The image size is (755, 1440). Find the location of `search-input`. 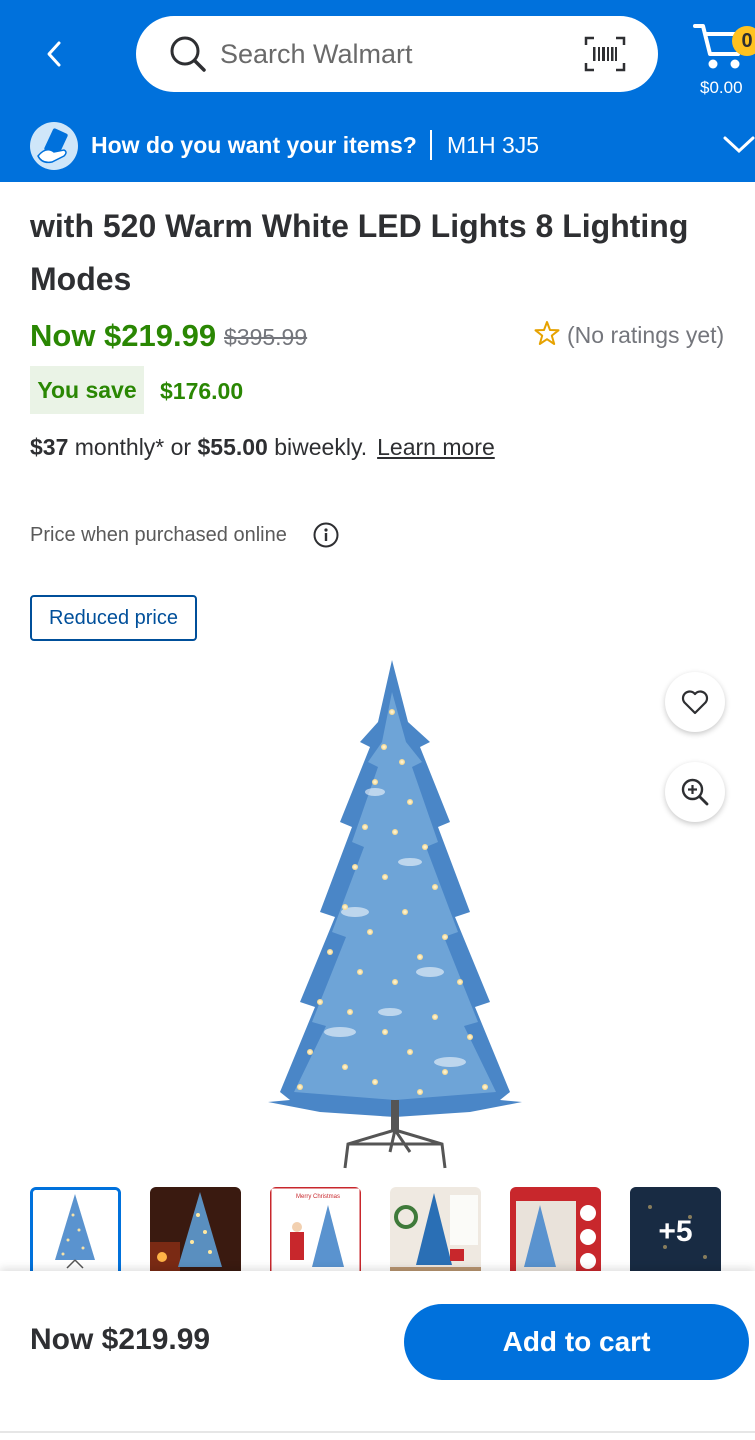

search-input is located at coordinates (390, 54).